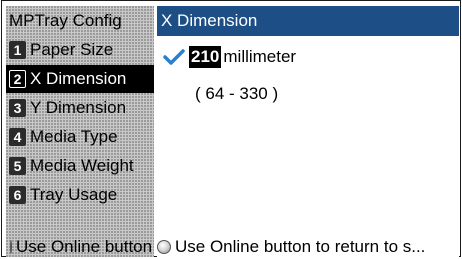 This screenshot has height=259, width=462. I want to click on menu-item-label: Media Type, so click(74, 136).